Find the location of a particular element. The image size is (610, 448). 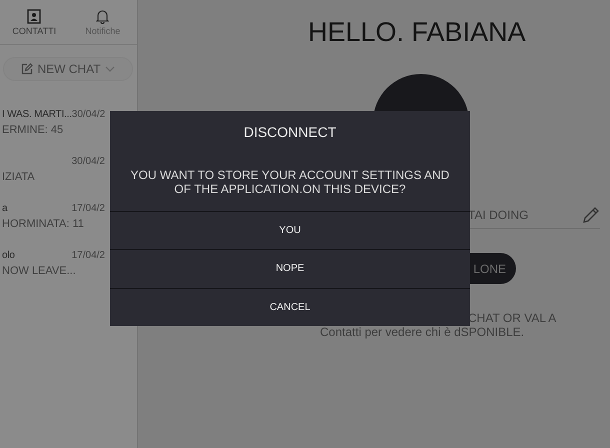

hint-text: Contatti per vedere chi è dSPONIBLE. is located at coordinates (423, 332).